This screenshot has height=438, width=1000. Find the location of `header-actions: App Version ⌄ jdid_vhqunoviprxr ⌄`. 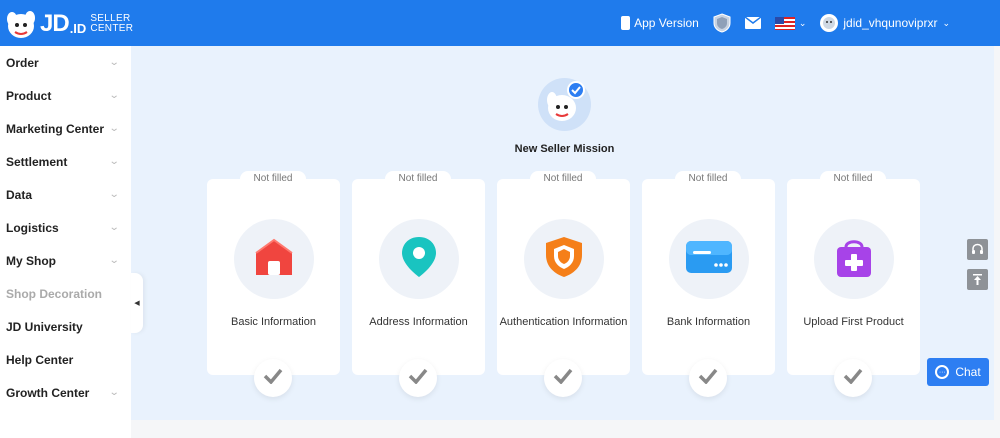

header-actions: App Version ⌄ jdid_vhqunoviprxr ⌄ is located at coordinates (792, 23).